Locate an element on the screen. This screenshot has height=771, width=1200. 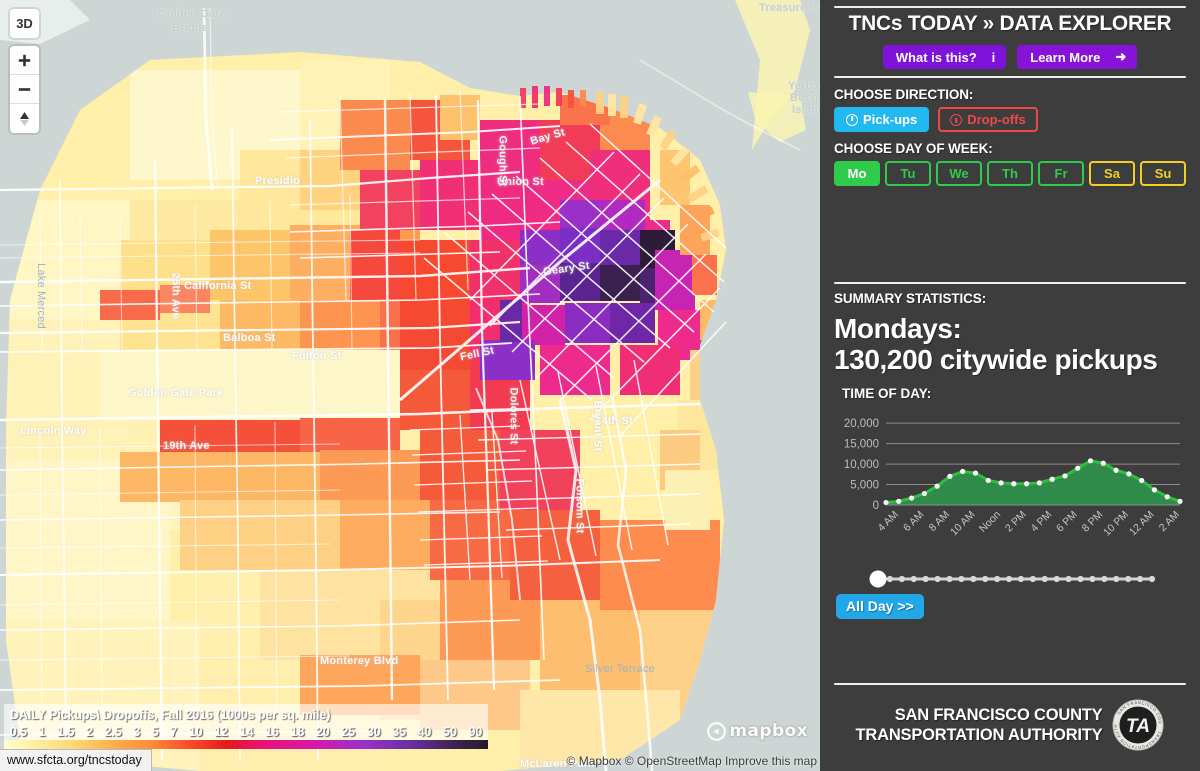
summary-statistics: Mondays: 130,200 citywide pickups is located at coordinates (1010, 343).